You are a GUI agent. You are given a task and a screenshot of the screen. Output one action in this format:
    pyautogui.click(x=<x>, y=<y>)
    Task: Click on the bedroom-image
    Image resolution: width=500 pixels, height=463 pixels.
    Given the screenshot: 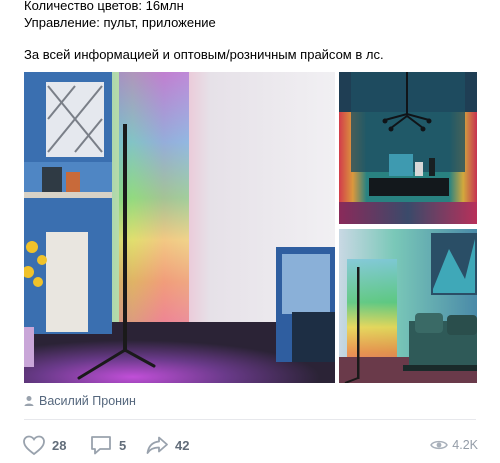 What is the action you would take?
    pyautogui.click(x=408, y=306)
    